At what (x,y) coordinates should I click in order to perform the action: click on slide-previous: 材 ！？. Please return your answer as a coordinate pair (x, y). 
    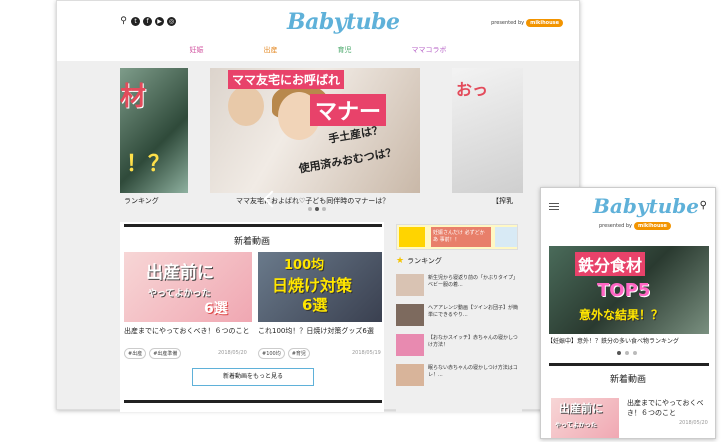
    Looking at the image, I should click on (154, 130).